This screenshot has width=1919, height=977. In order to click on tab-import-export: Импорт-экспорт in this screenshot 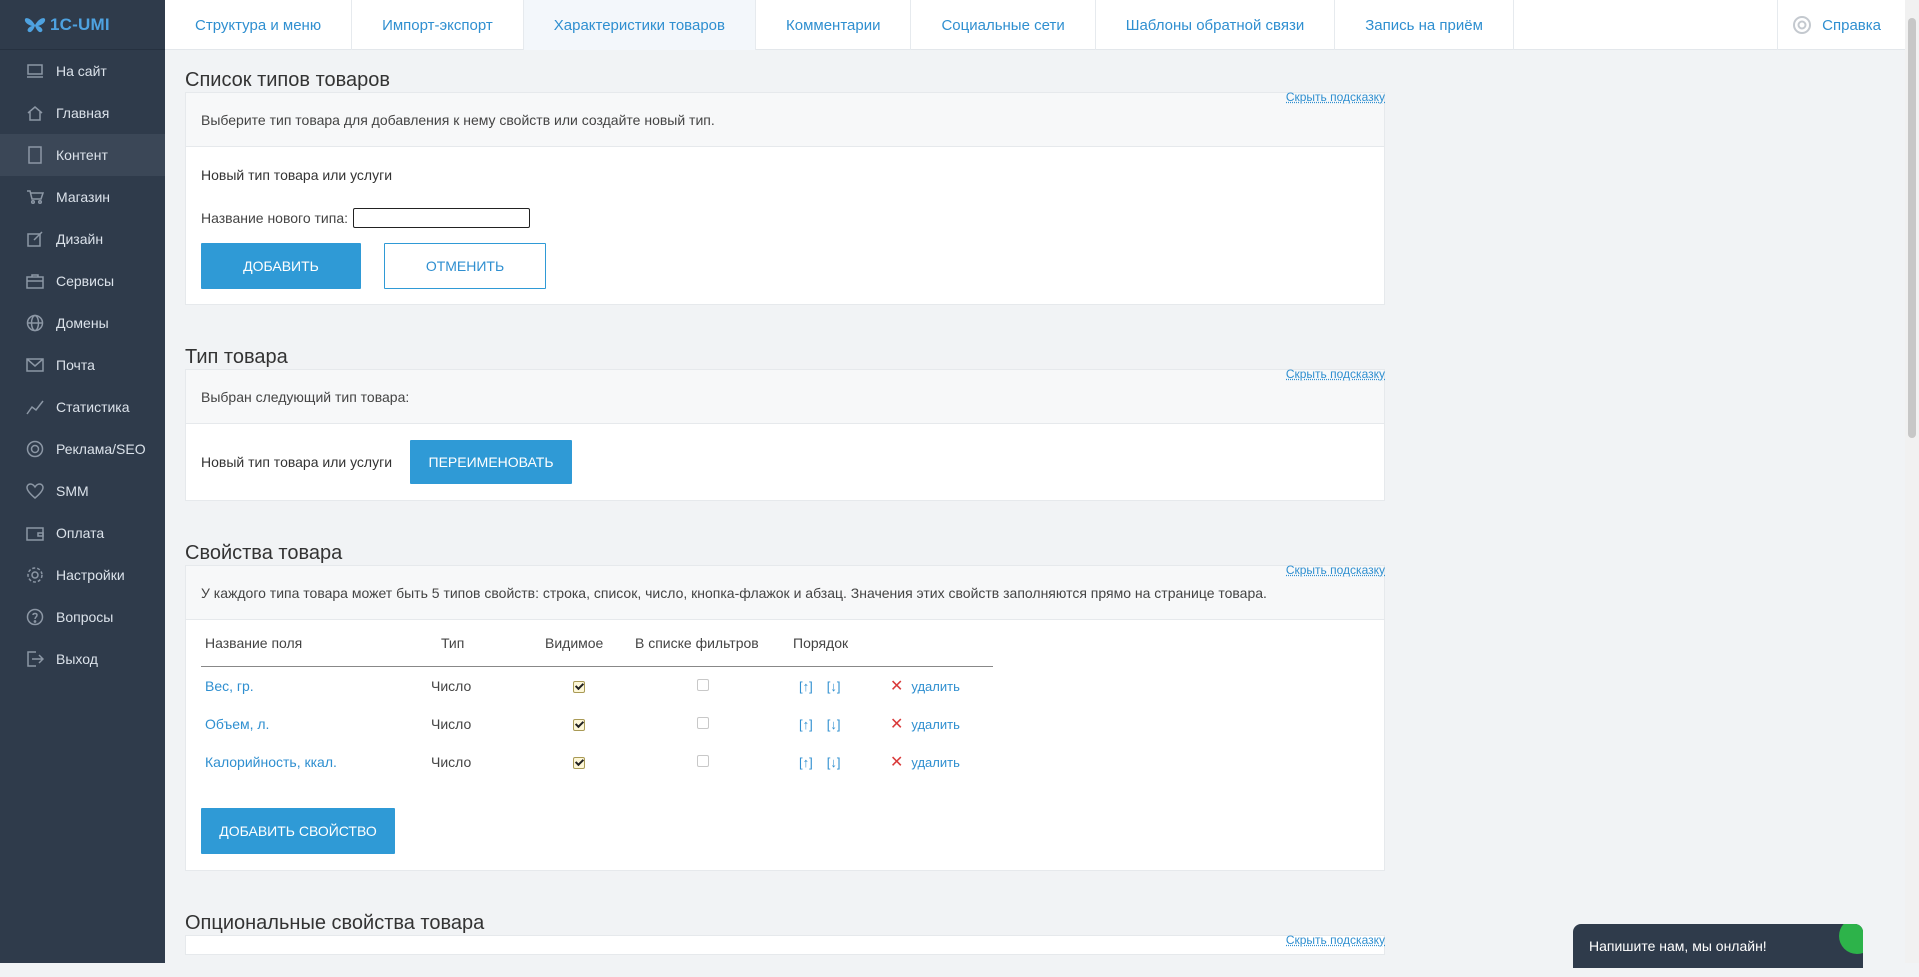, I will do `click(438, 25)`.